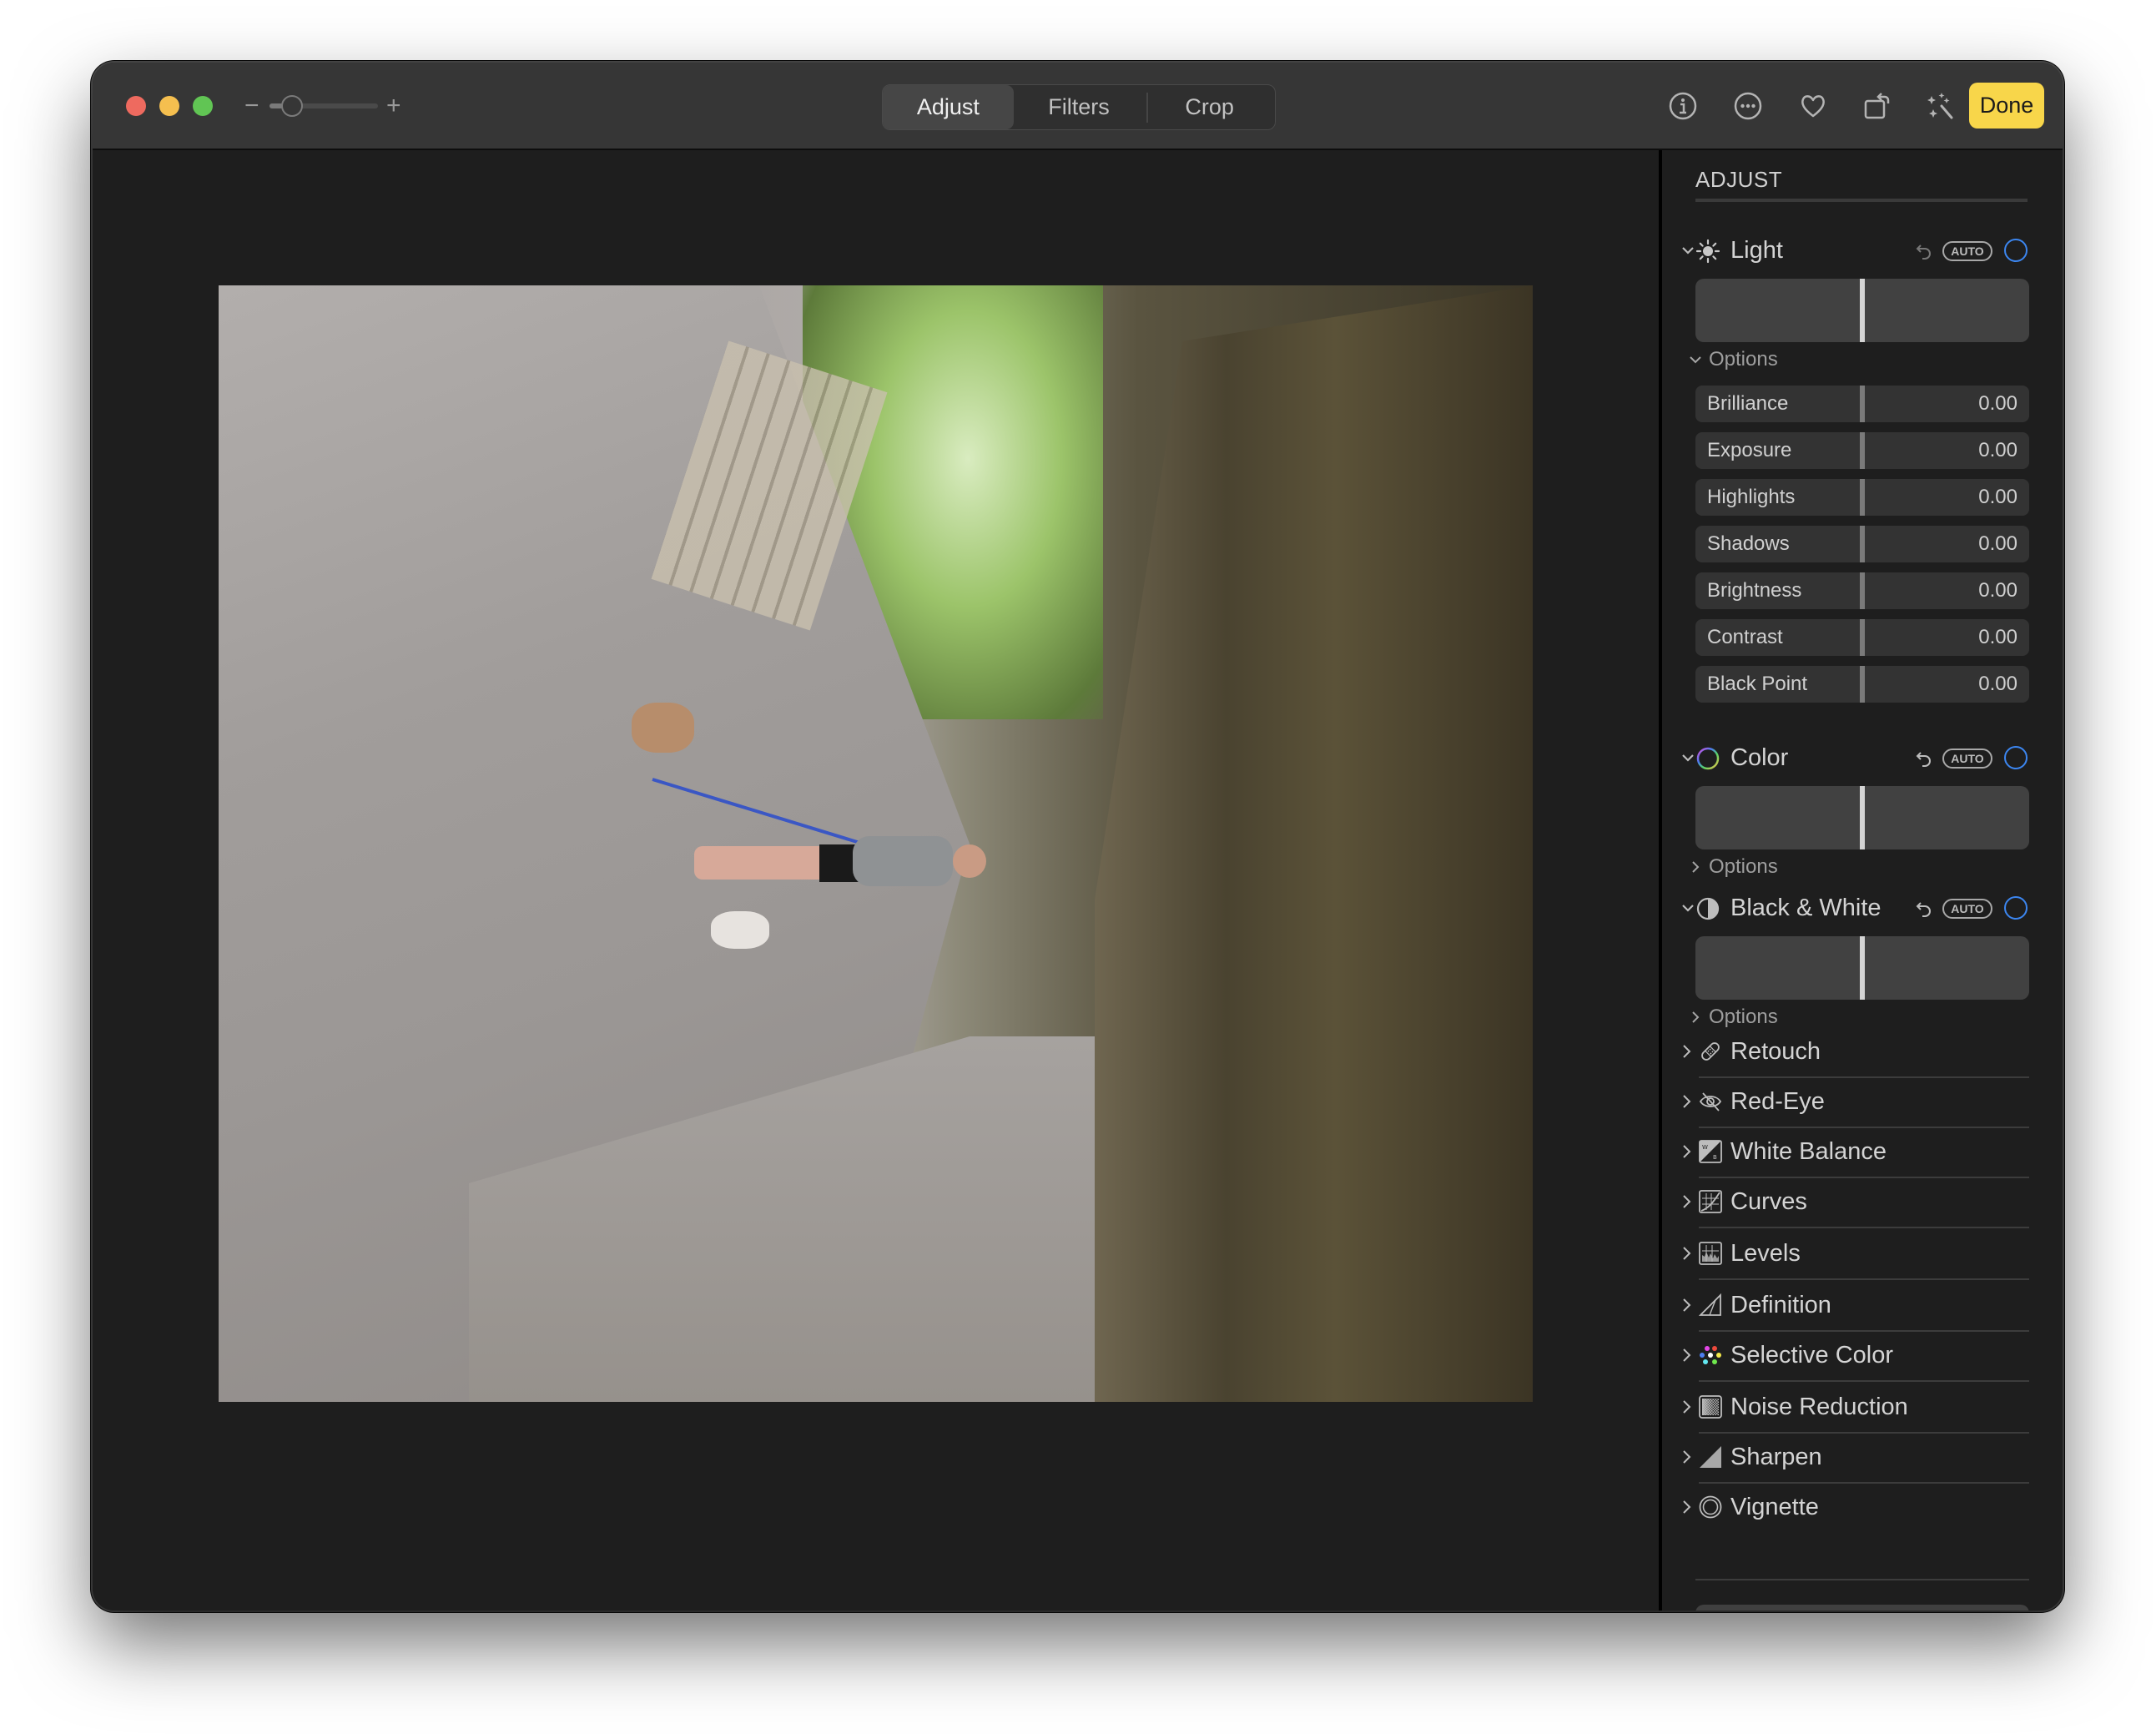 The width and height of the screenshot is (2156, 1734). I want to click on color-slider, so click(1862, 818).